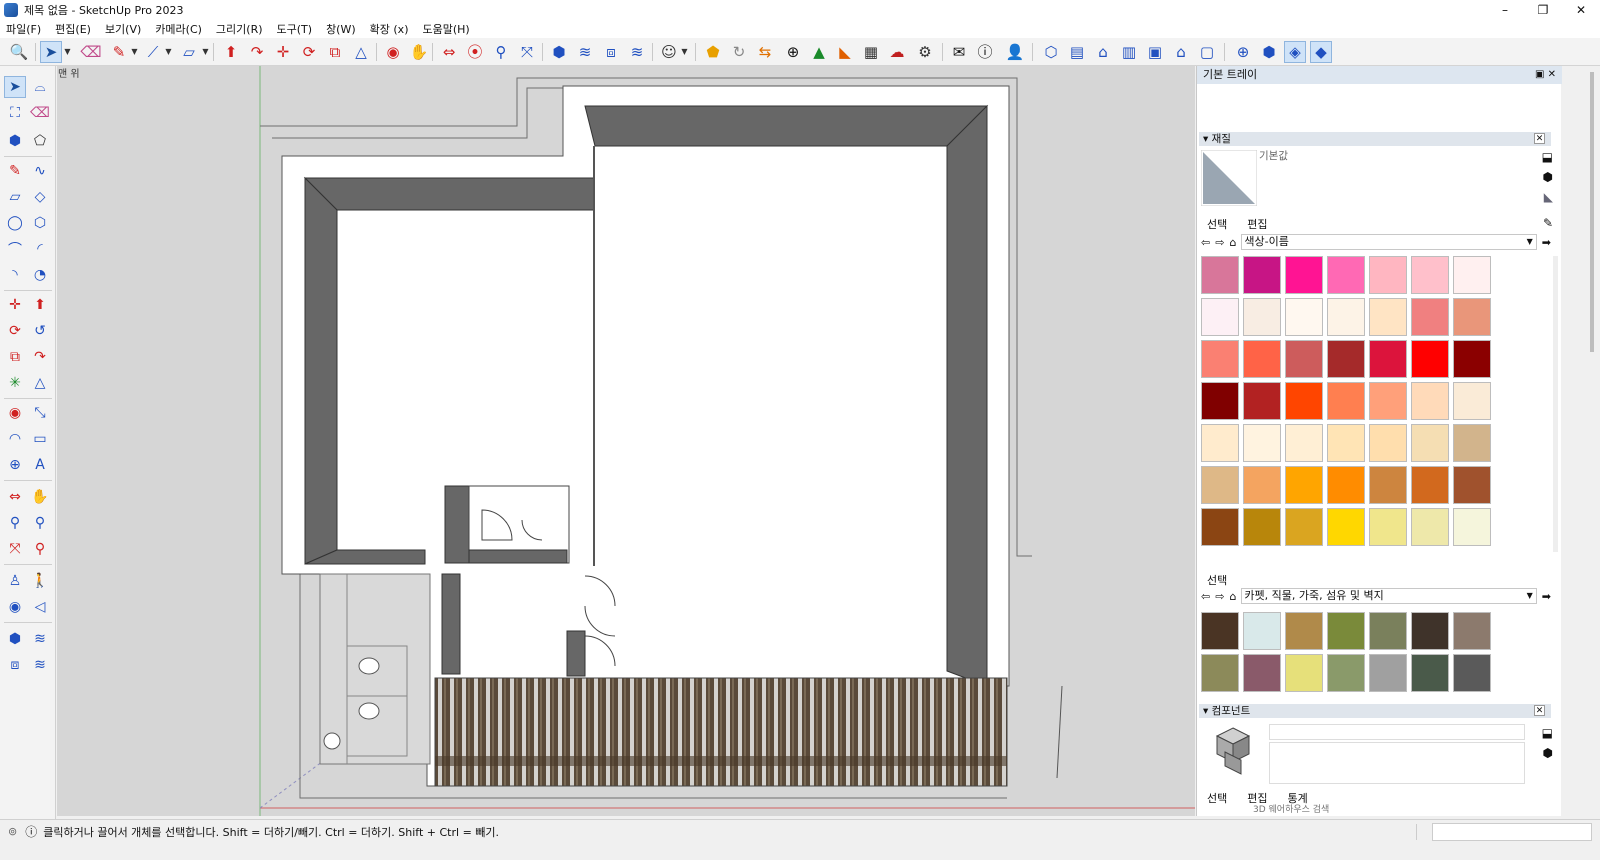  Describe the element at coordinates (1397, 763) in the screenshot. I see `component-description-field` at that location.